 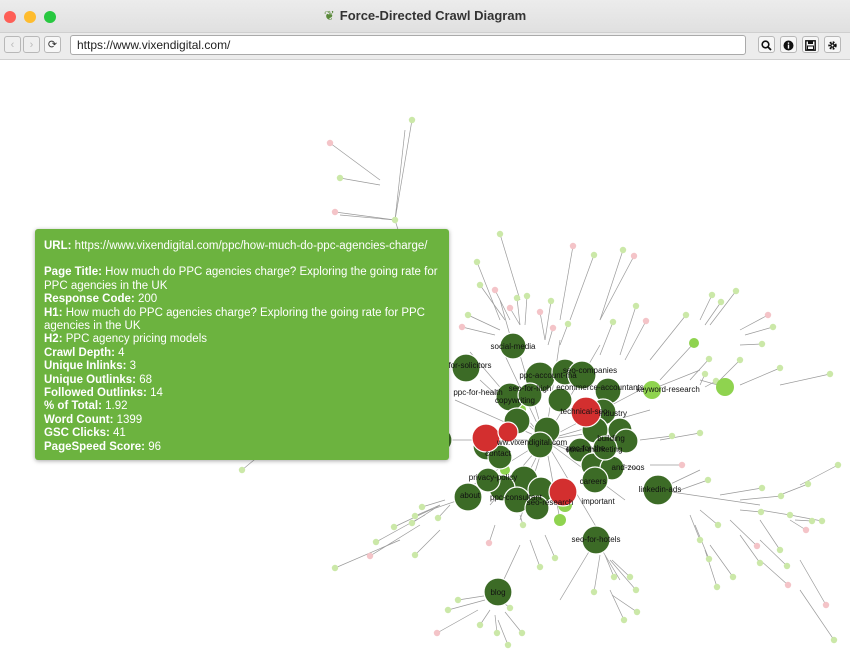 What do you see at coordinates (408, 45) in the screenshot?
I see `url-field: https://www.vixendigital.com/` at bounding box center [408, 45].